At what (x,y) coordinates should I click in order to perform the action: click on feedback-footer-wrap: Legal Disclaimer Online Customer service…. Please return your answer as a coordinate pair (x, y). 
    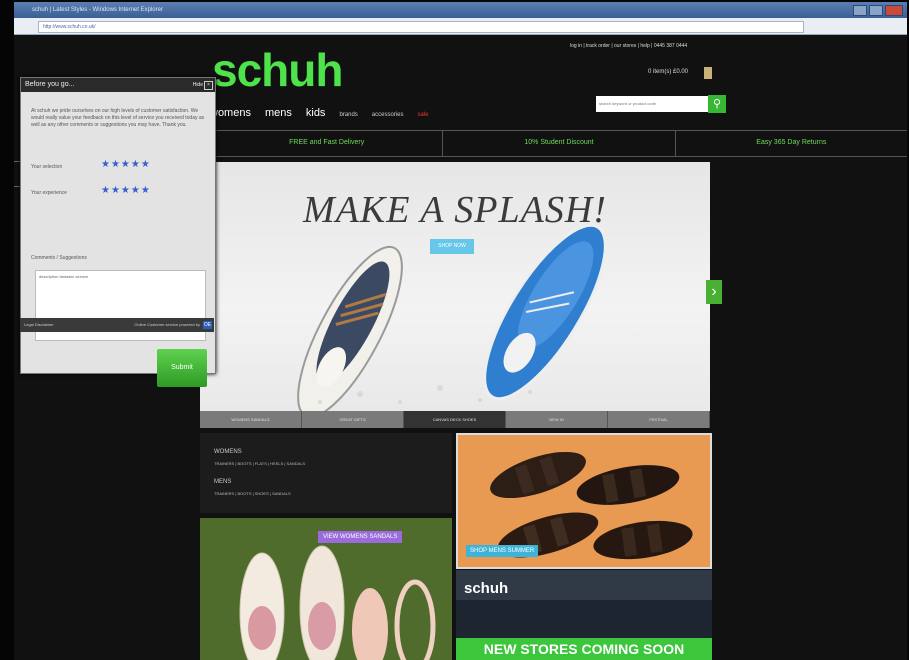
    Looking at the image, I should click on (117, 325).